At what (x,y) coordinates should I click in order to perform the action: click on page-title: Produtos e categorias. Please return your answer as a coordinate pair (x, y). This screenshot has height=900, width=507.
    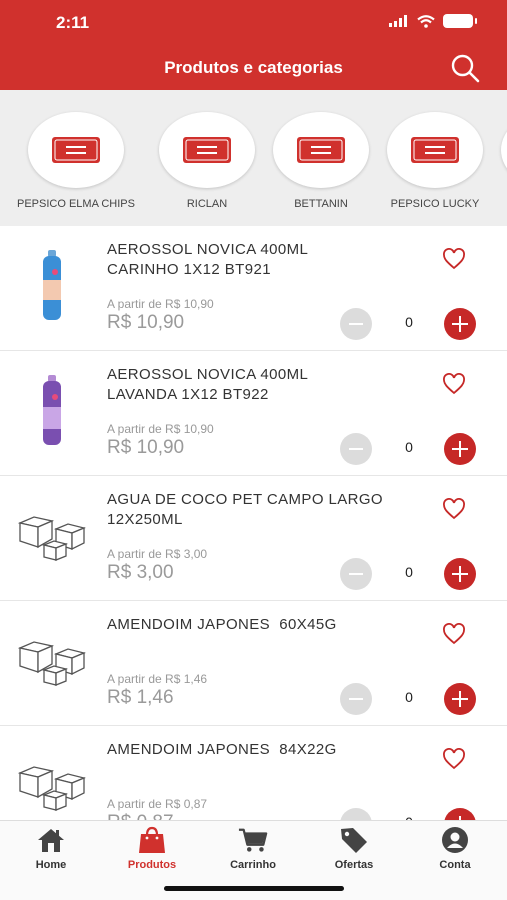
    Looking at the image, I should click on (253, 67).